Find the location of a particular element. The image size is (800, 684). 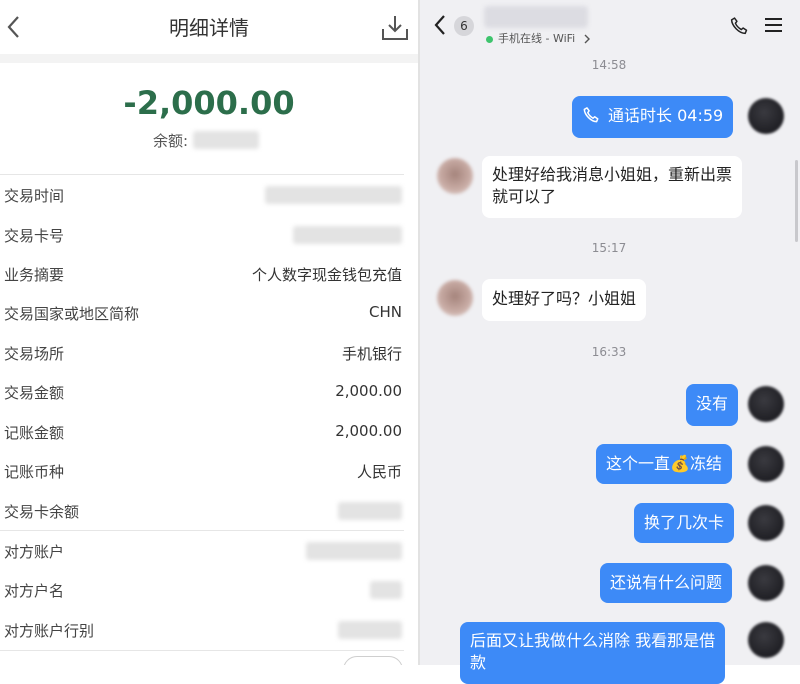

detail-row-counter-name: 对方户名 is located at coordinates (34, 591).